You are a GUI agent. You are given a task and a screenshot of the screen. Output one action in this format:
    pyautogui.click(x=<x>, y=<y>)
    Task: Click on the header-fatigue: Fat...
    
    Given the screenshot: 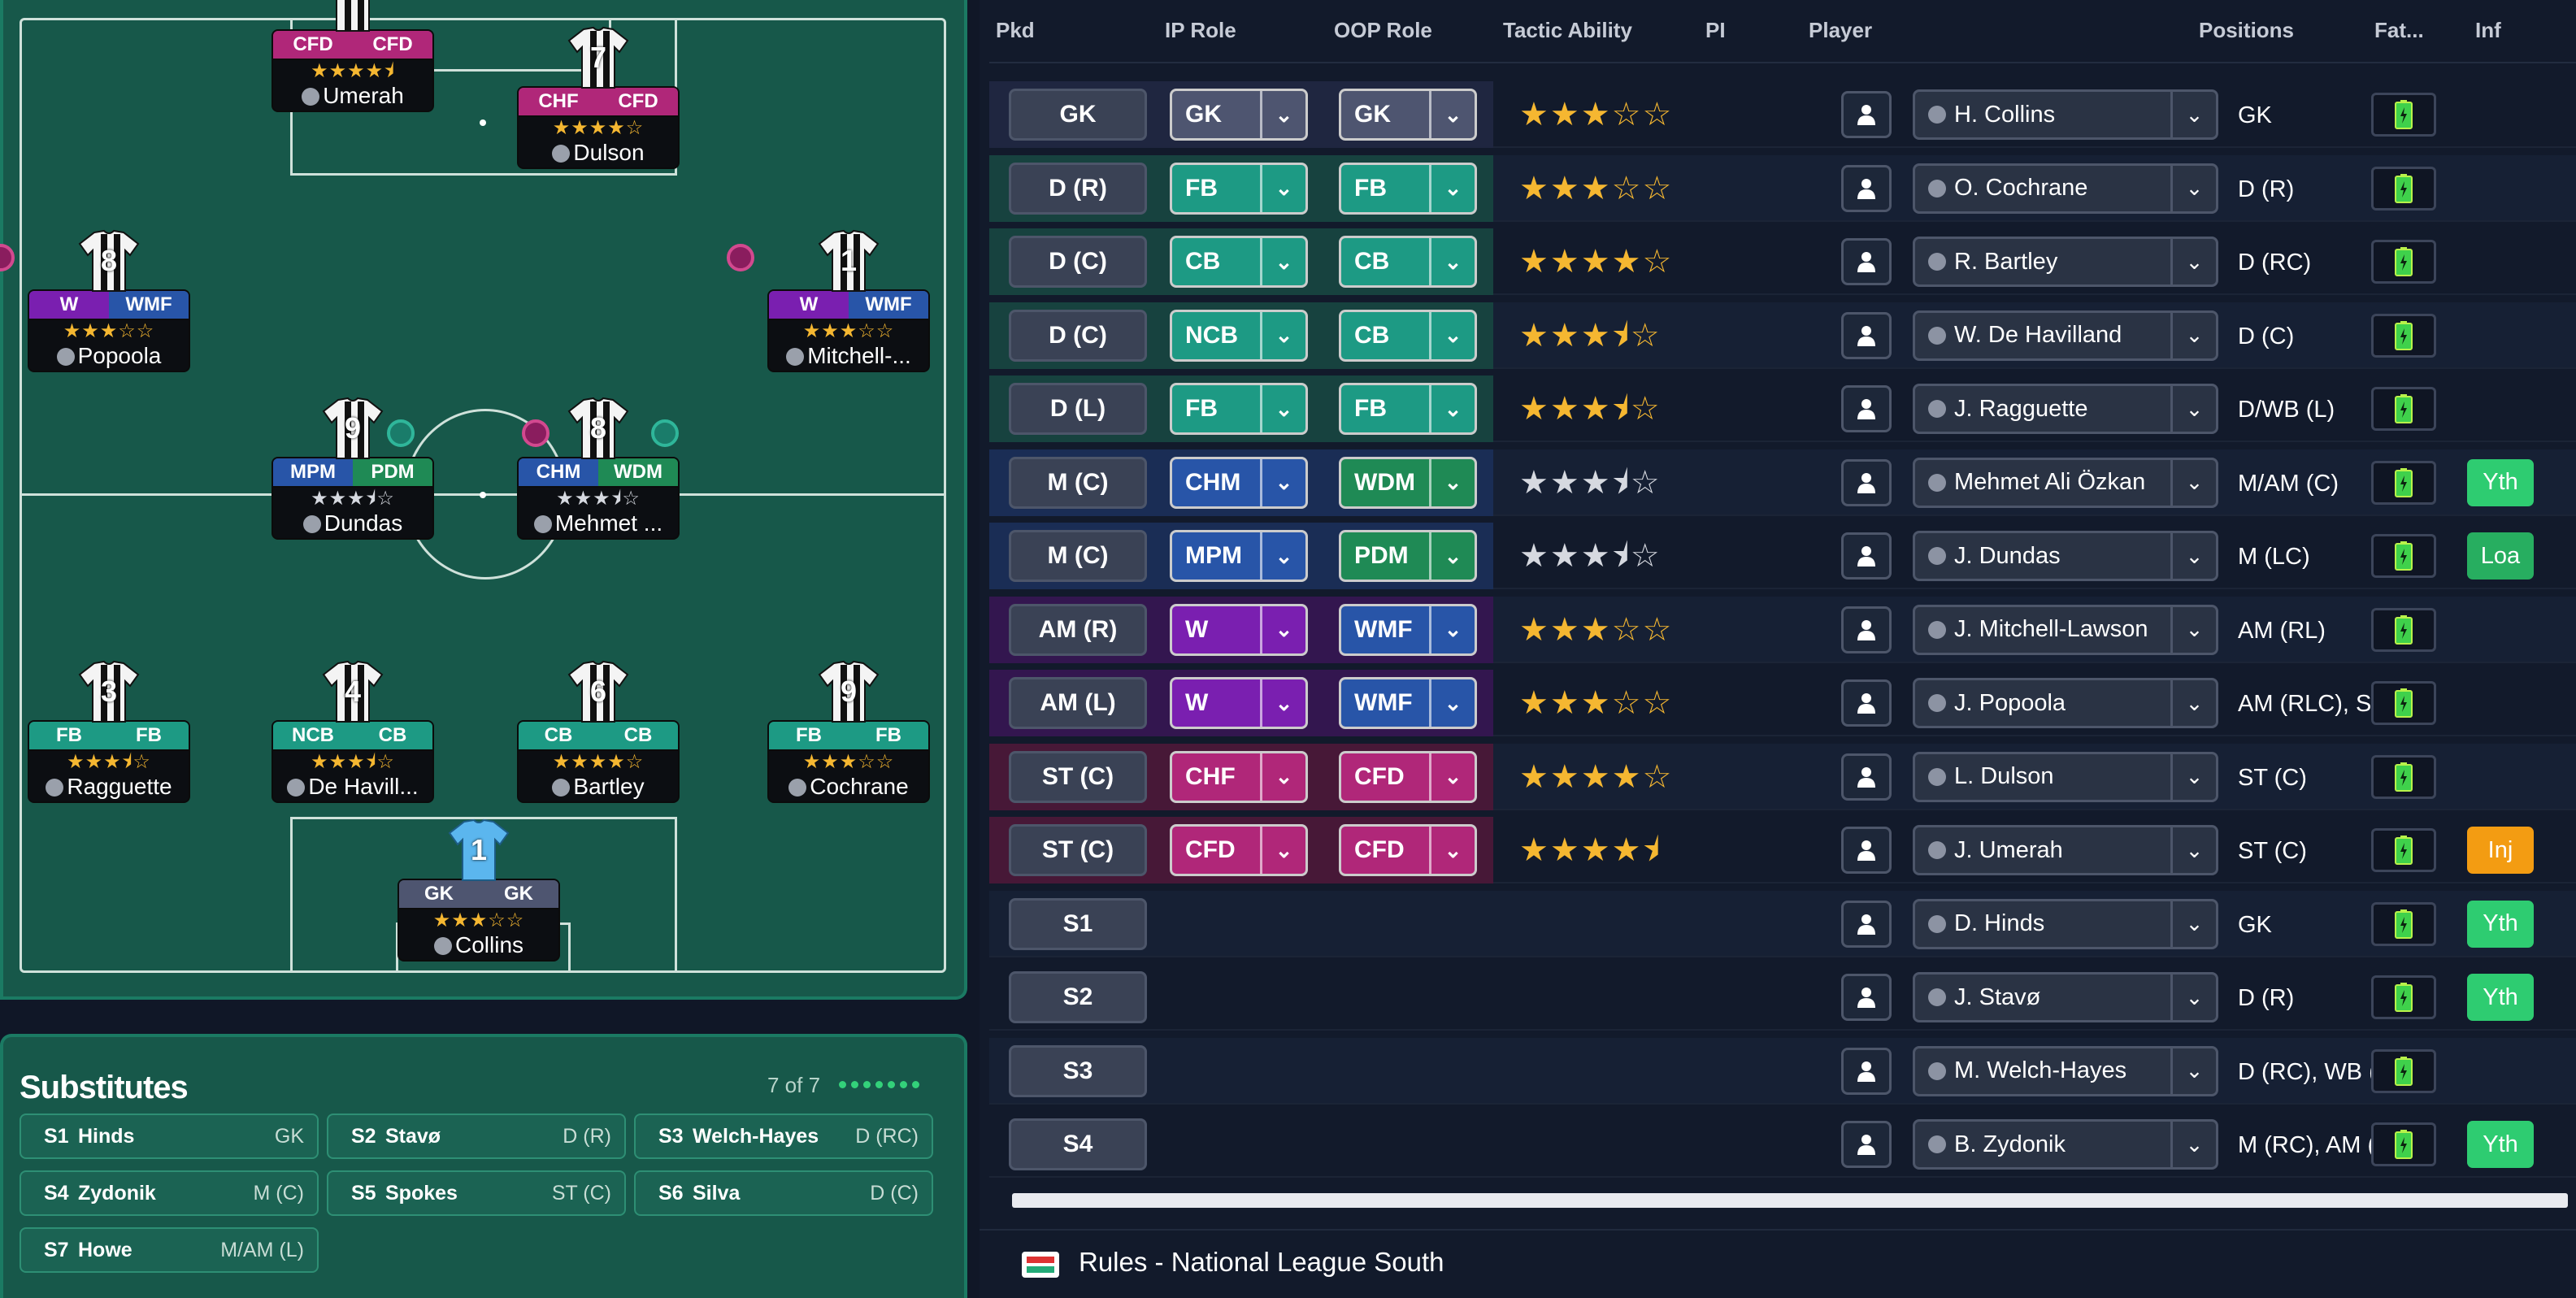 What is the action you would take?
    pyautogui.click(x=2399, y=30)
    